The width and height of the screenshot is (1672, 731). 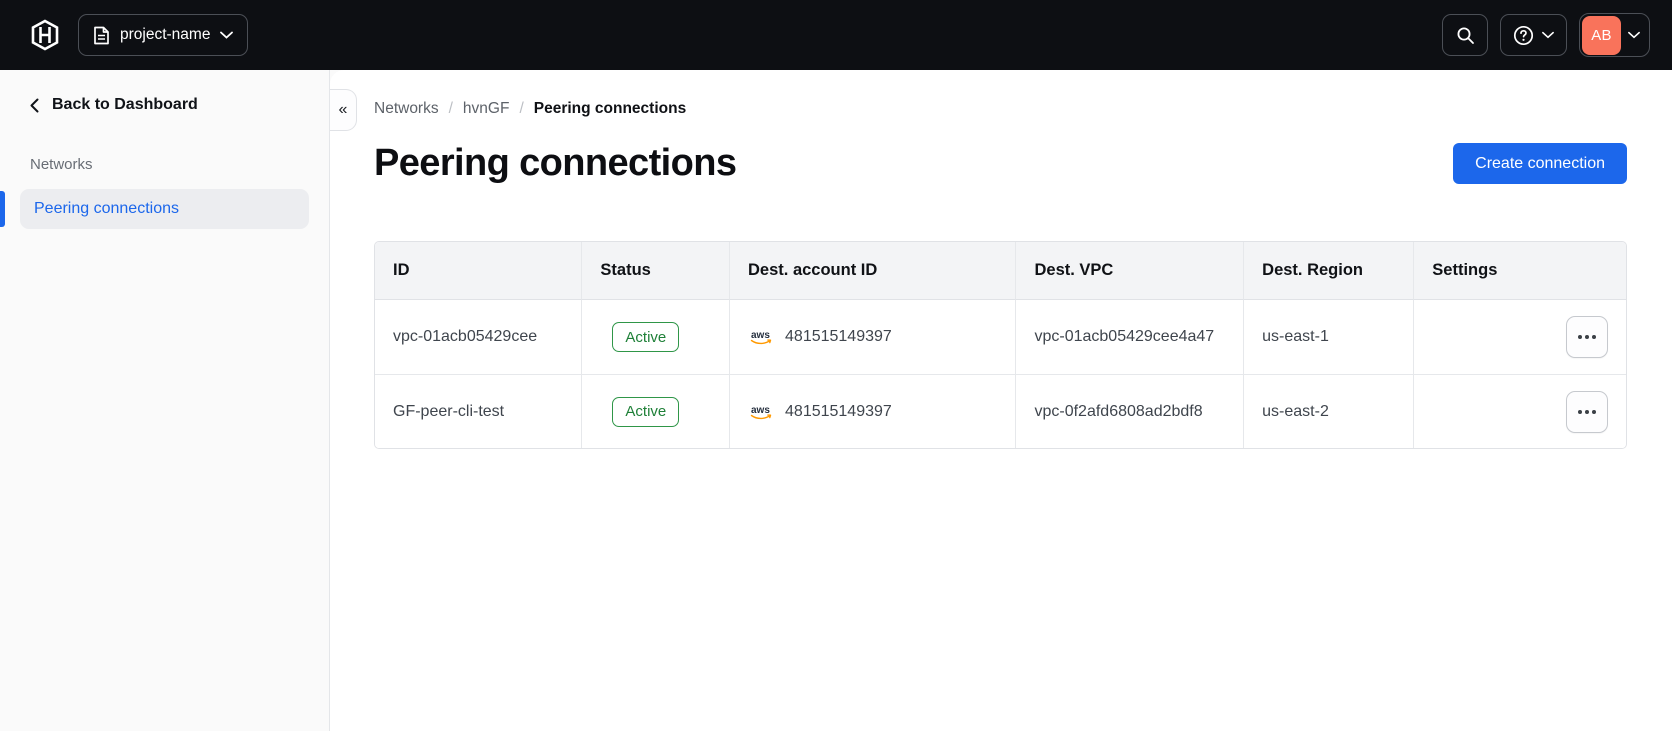 I want to click on breadcrumb-link-networks: Networks, so click(x=406, y=109).